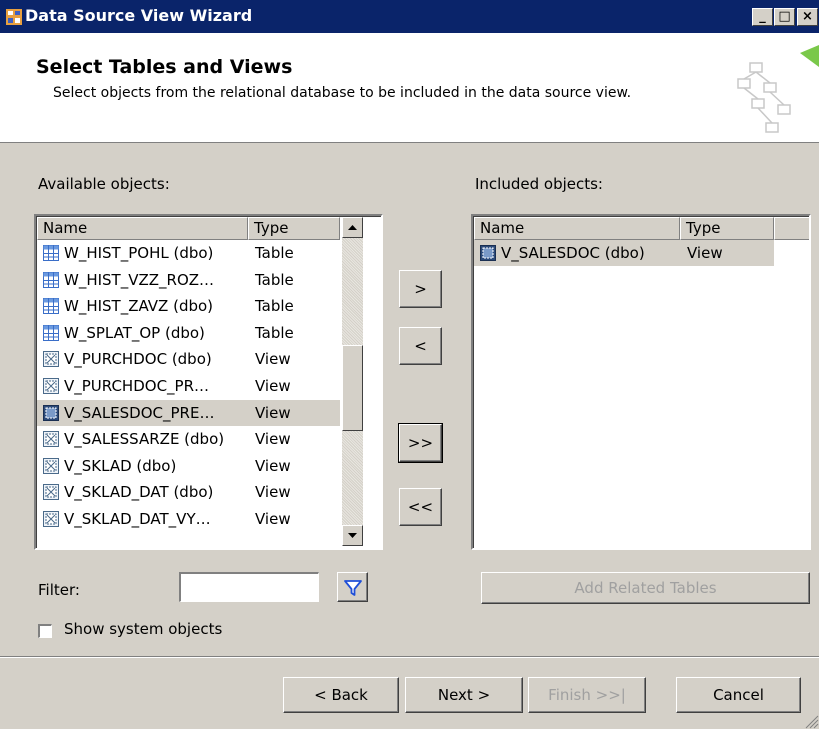  I want to click on footer-separator, so click(409, 657).